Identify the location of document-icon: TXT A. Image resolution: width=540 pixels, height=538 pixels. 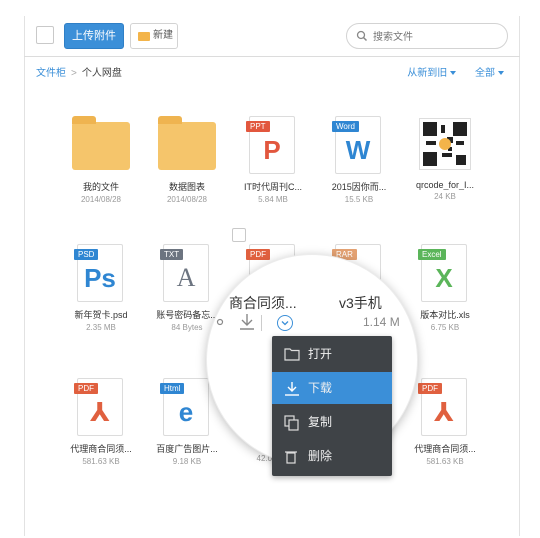
(184, 273).